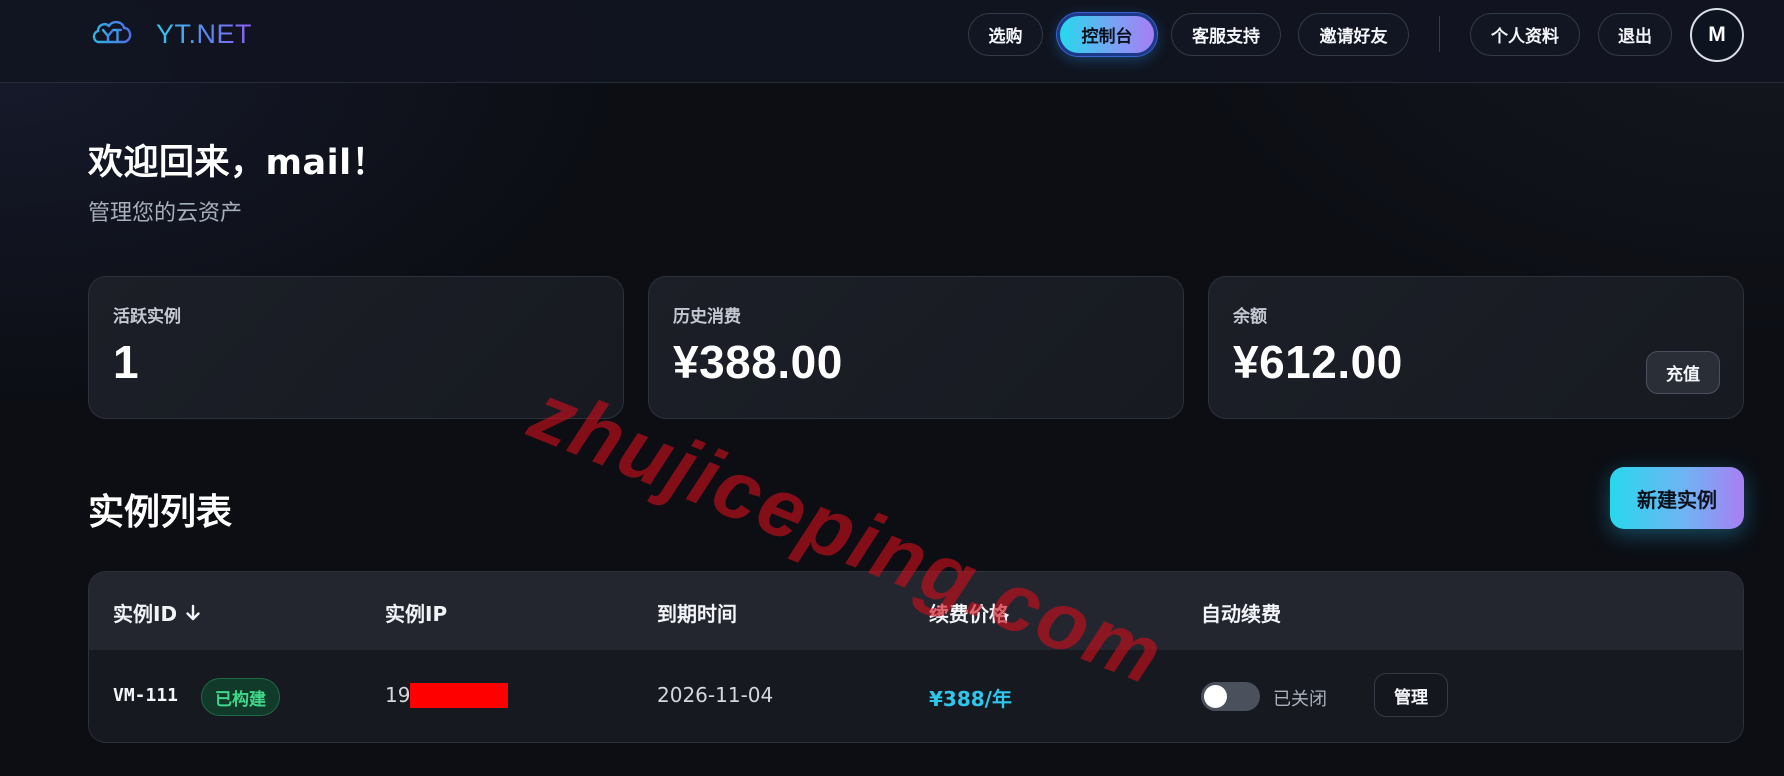  Describe the element at coordinates (1476, 347) in the screenshot. I see `balance-card: 余额 ¥612.00 充值` at that location.